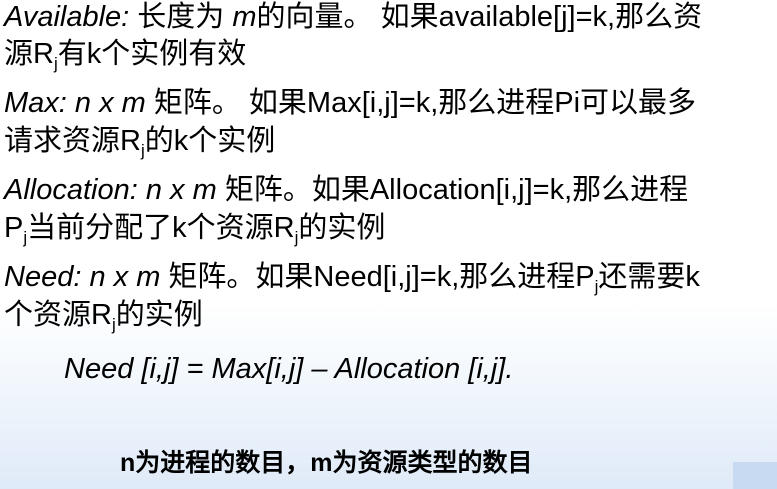  What do you see at coordinates (326, 463) in the screenshot?
I see `footer-note: n为进程的数目，m为资源类型的数目` at bounding box center [326, 463].